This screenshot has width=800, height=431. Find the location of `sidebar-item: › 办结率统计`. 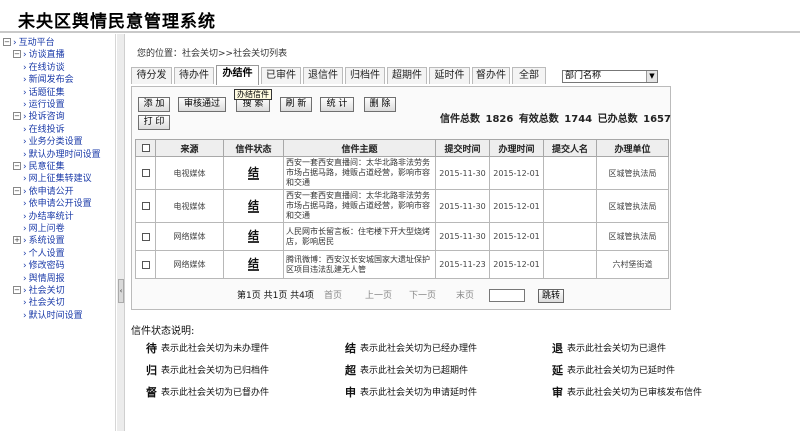

sidebar-item: › 办结率统计 is located at coordinates (48, 217).